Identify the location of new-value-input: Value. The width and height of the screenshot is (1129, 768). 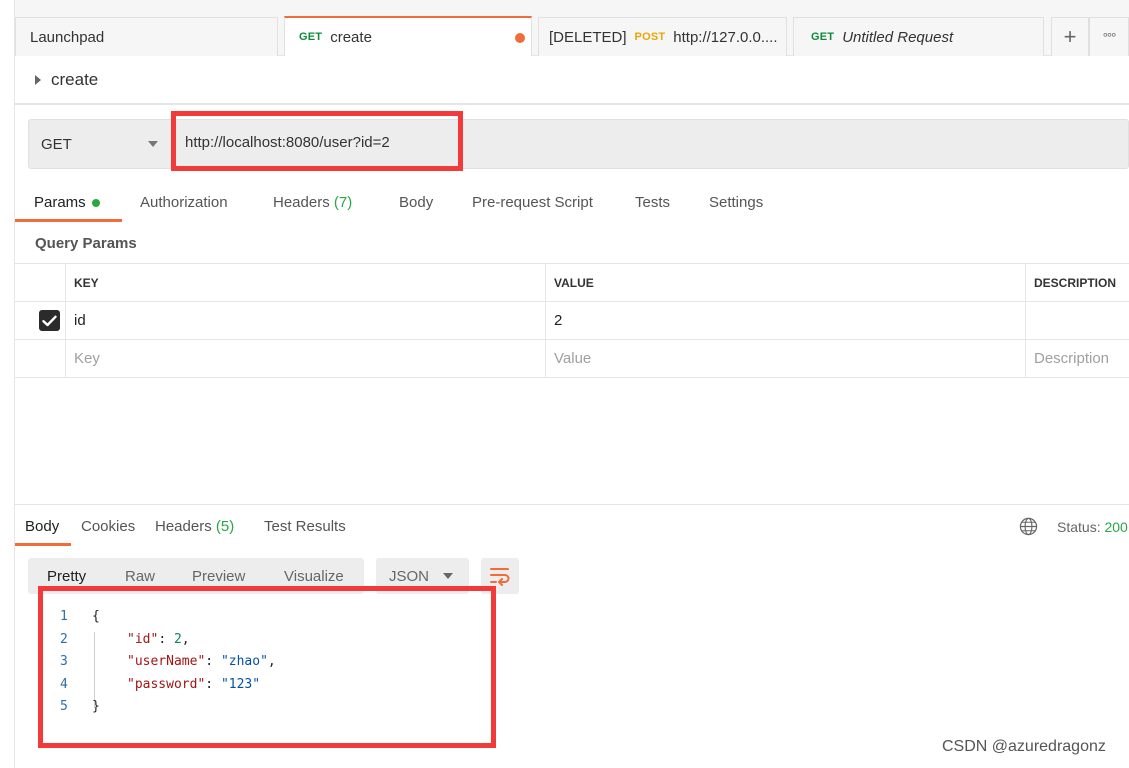
(785, 358).